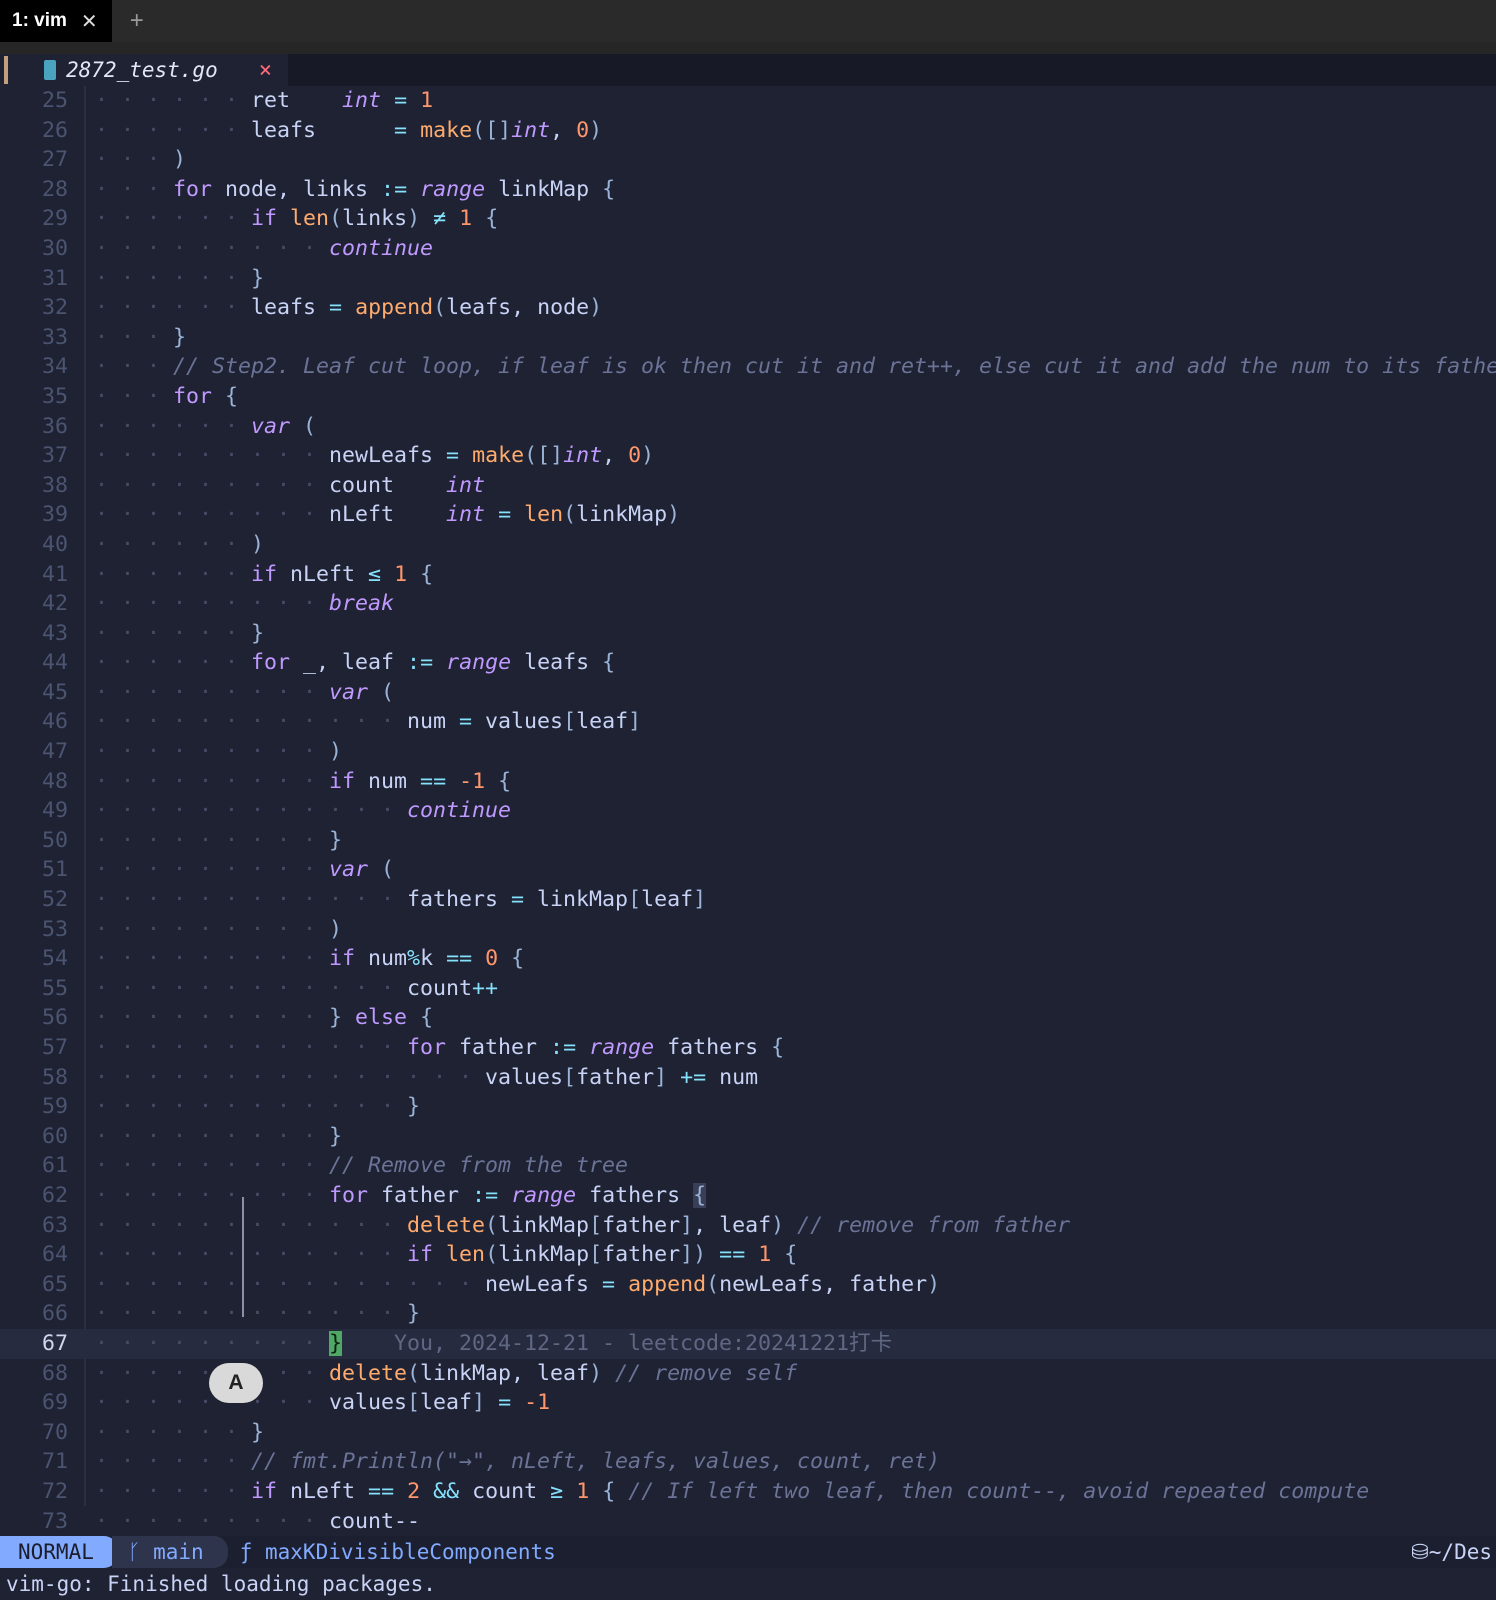  Describe the element at coordinates (748, 219) in the screenshot. I see `code-line: 29 · · · · · · if len(links) ≠ 1 {` at that location.